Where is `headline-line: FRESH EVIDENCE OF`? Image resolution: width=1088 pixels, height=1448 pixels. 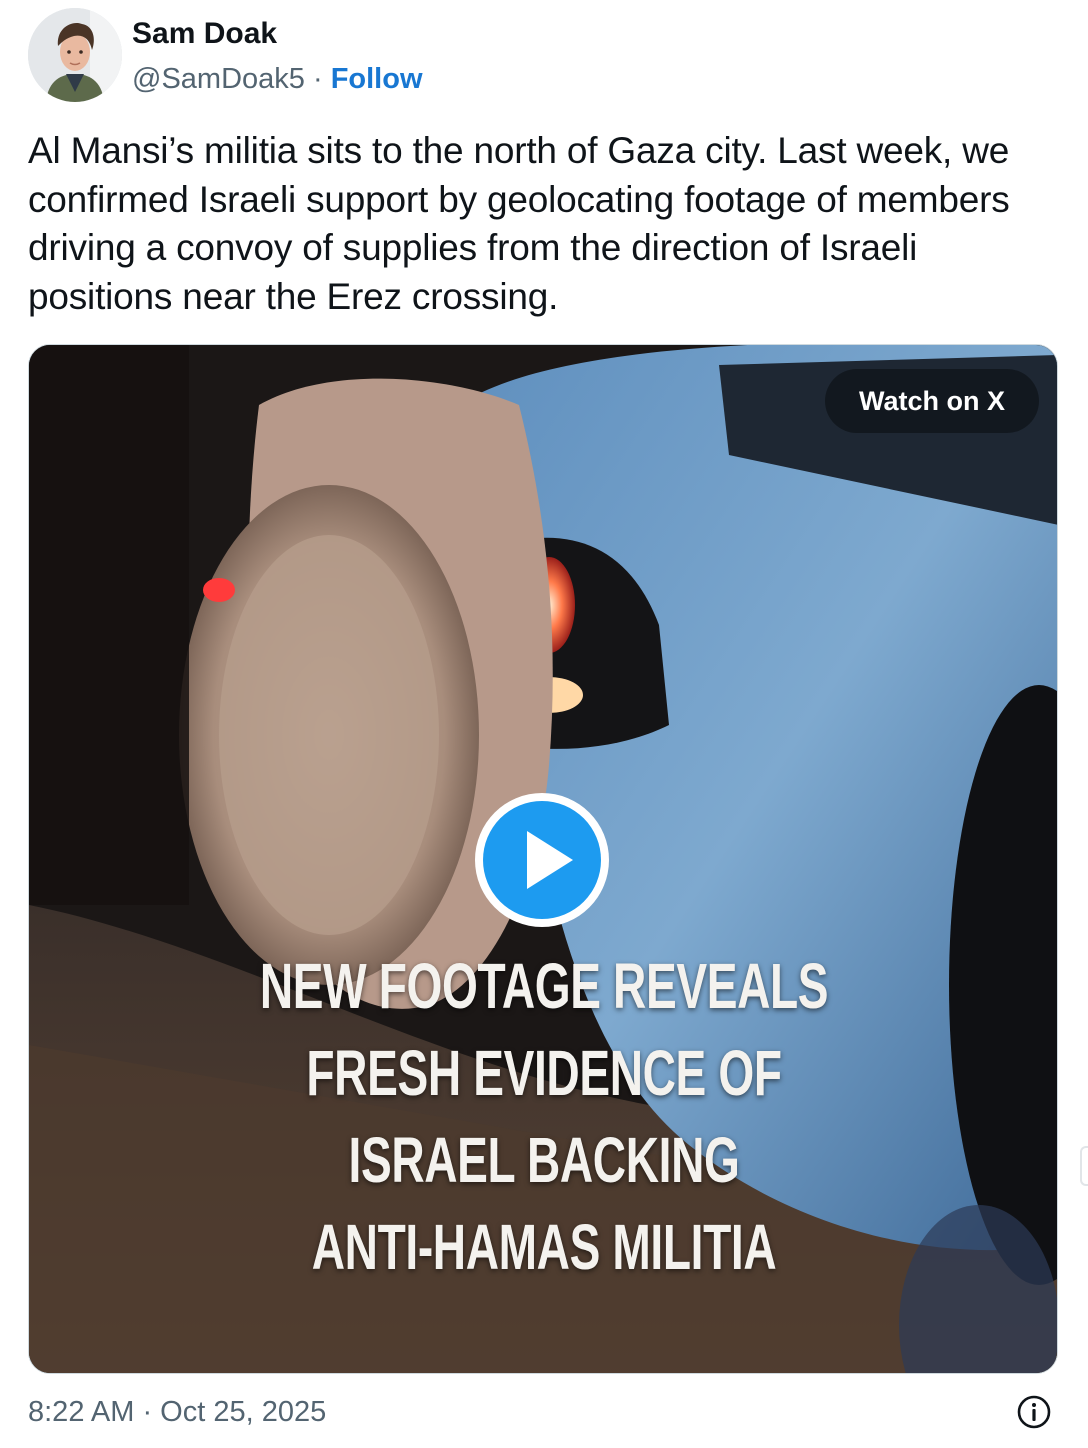 headline-line: FRESH EVIDENCE OF is located at coordinates (544, 1073).